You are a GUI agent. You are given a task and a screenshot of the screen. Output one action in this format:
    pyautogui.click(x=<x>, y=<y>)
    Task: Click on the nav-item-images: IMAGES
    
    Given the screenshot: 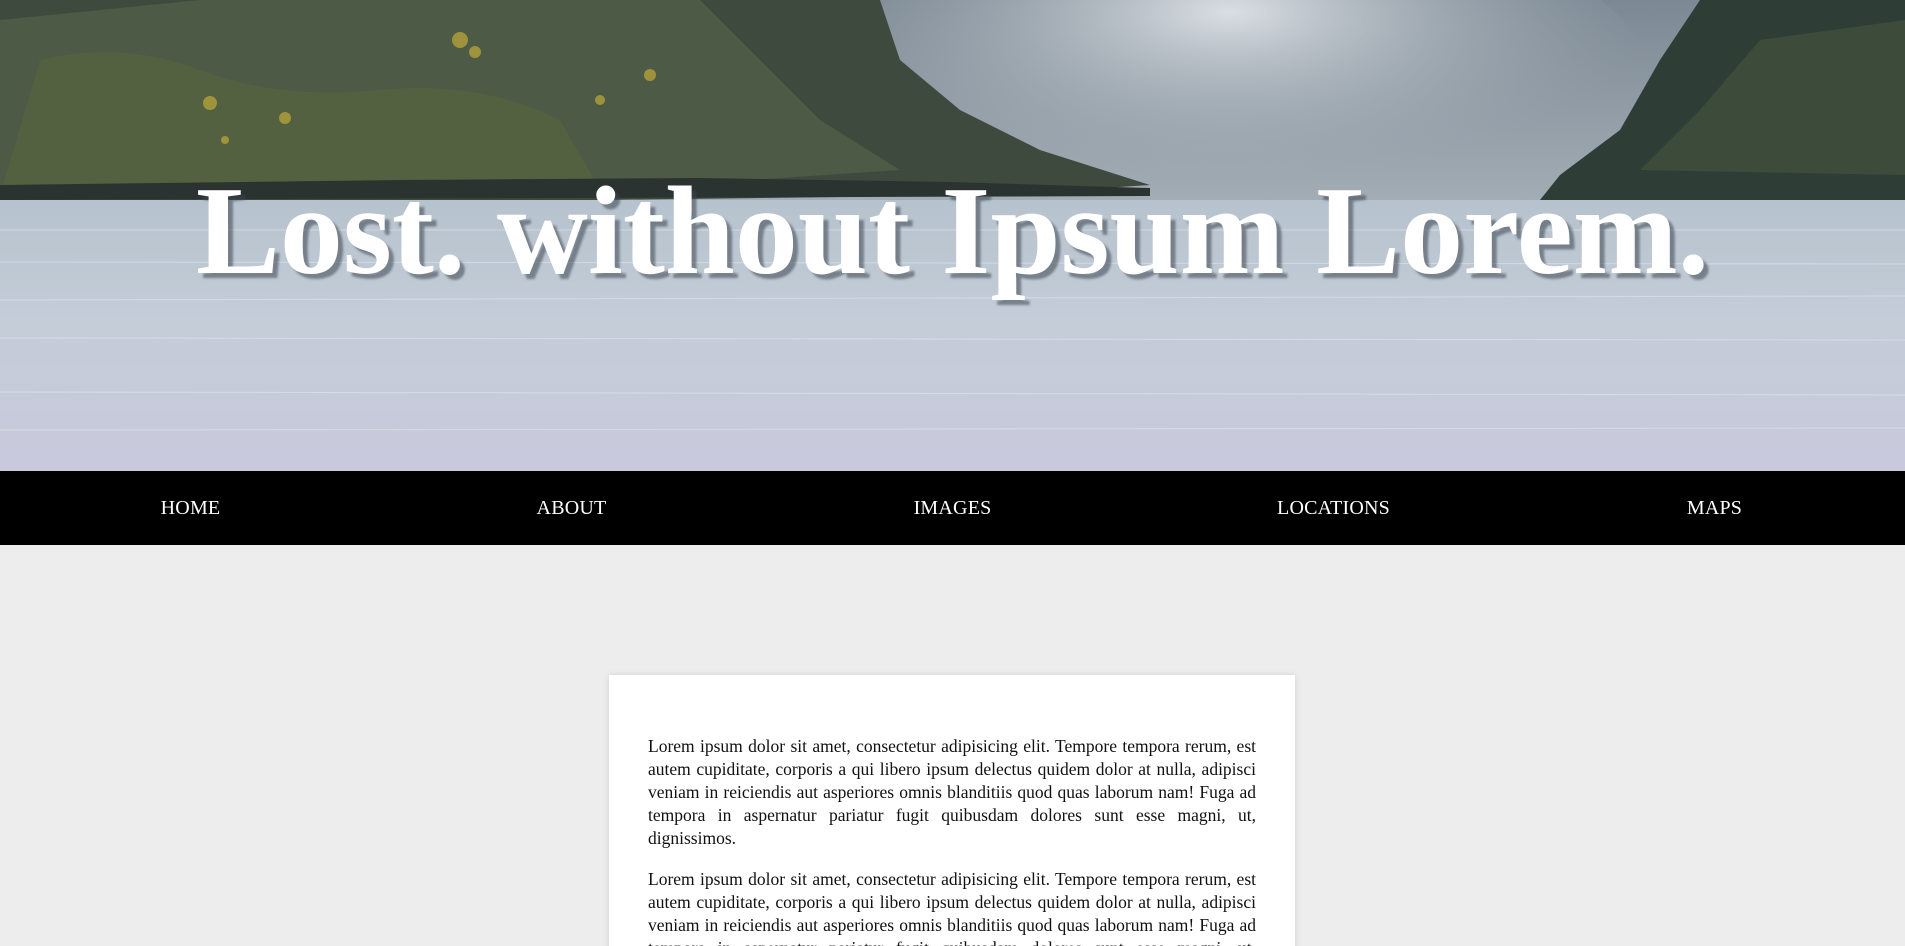 What is the action you would take?
    pyautogui.click(x=952, y=508)
    